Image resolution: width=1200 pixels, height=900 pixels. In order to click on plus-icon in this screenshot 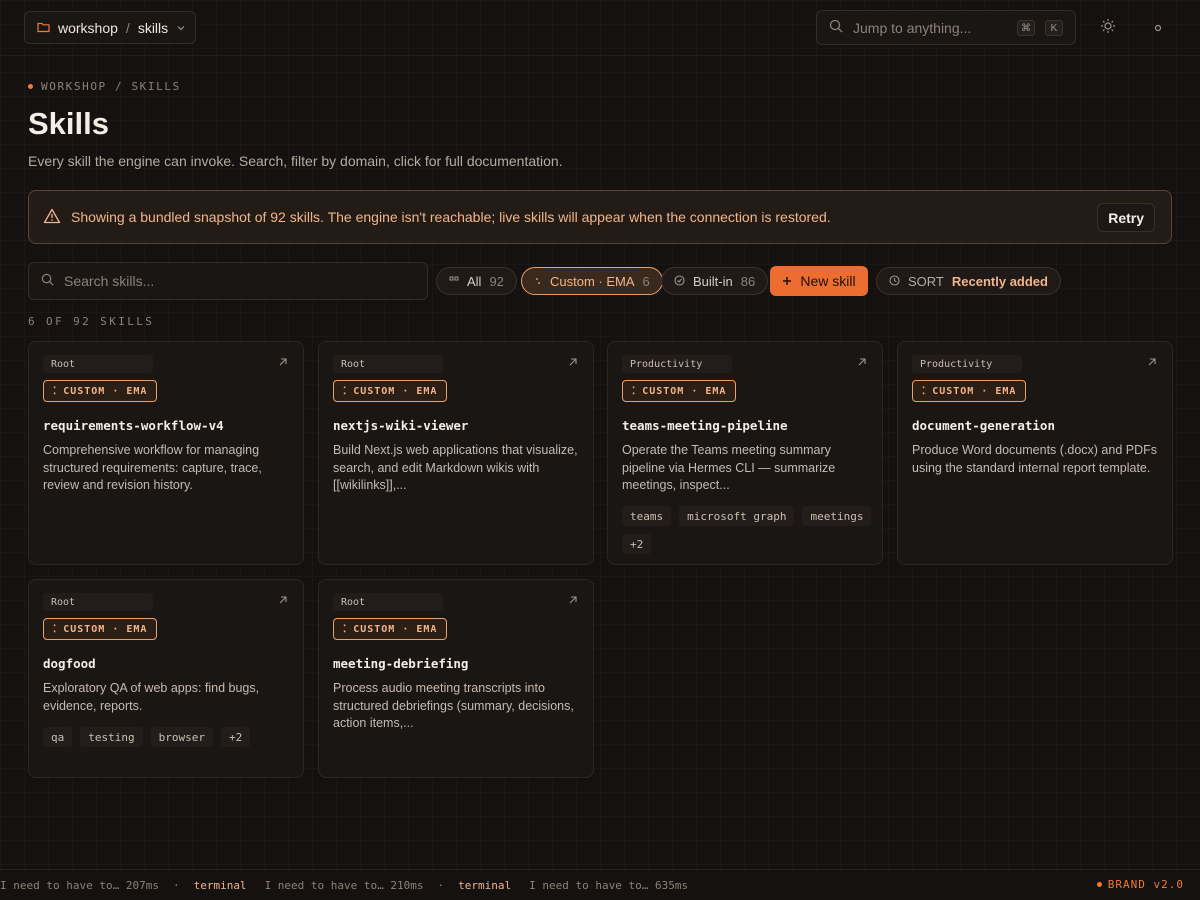, I will do `click(787, 281)`.